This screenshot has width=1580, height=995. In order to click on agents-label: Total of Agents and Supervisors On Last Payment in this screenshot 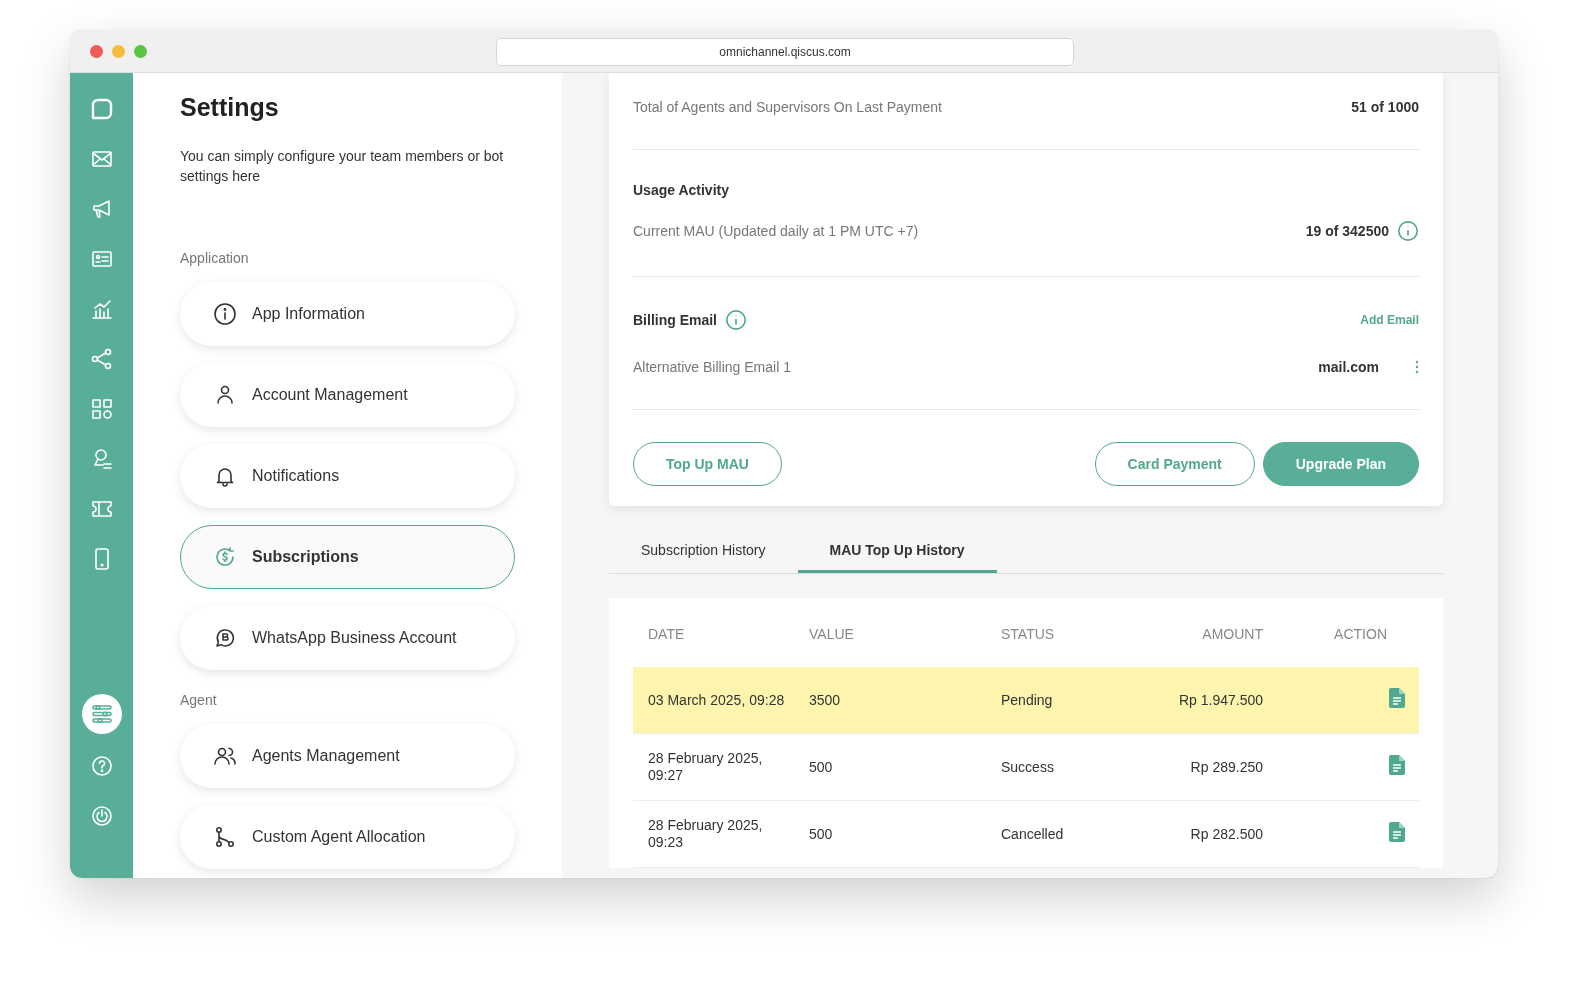, I will do `click(787, 107)`.